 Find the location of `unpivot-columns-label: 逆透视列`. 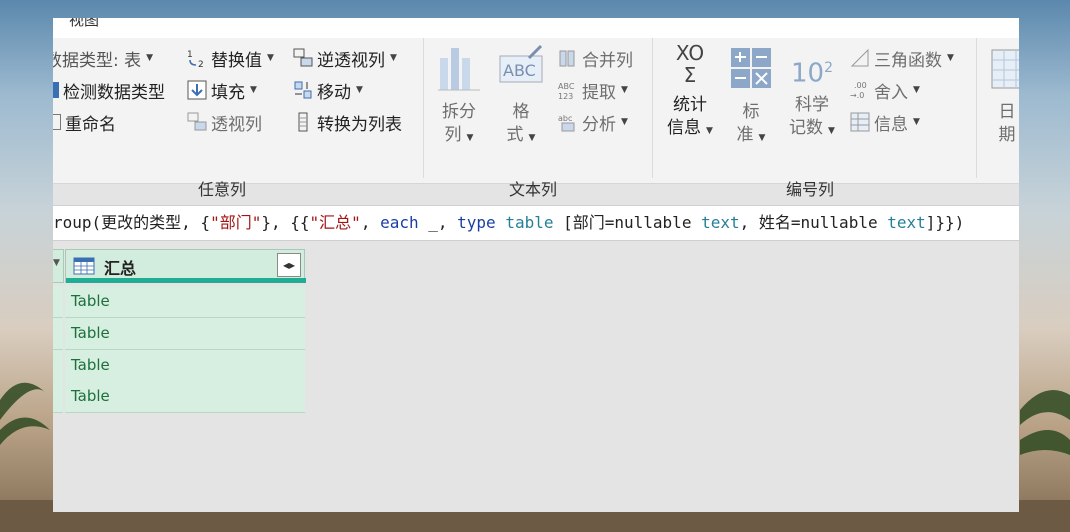

unpivot-columns-label: 逆透视列 is located at coordinates (351, 60).